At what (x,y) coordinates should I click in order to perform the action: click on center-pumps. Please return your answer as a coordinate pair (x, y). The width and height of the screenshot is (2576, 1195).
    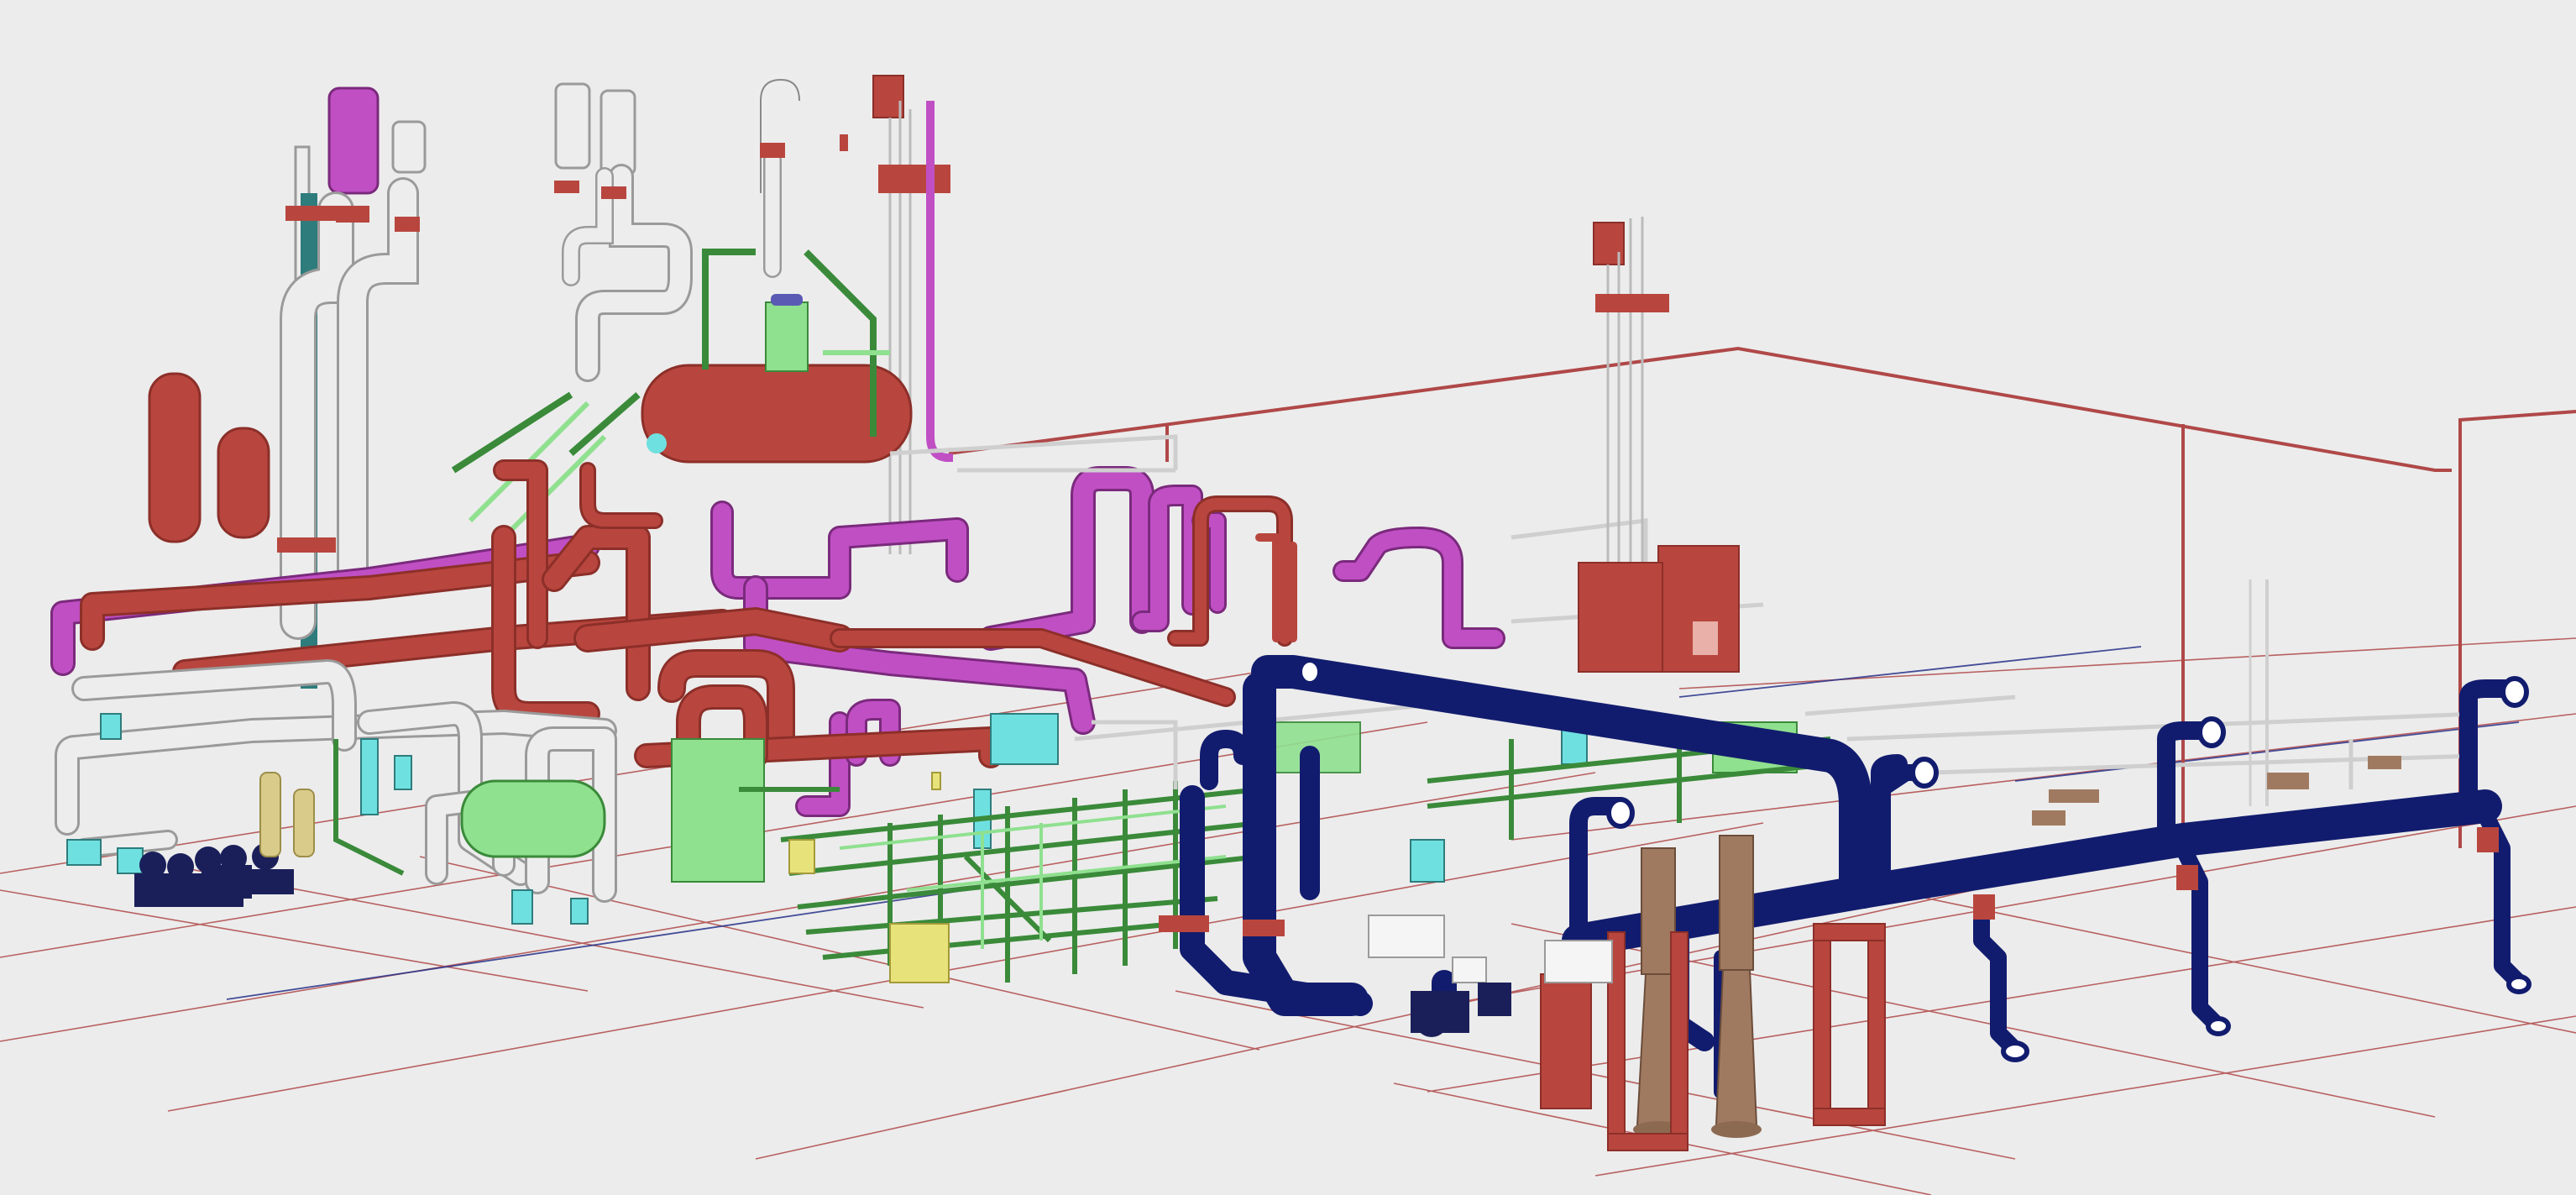
    Looking at the image, I should click on (1461, 1010).